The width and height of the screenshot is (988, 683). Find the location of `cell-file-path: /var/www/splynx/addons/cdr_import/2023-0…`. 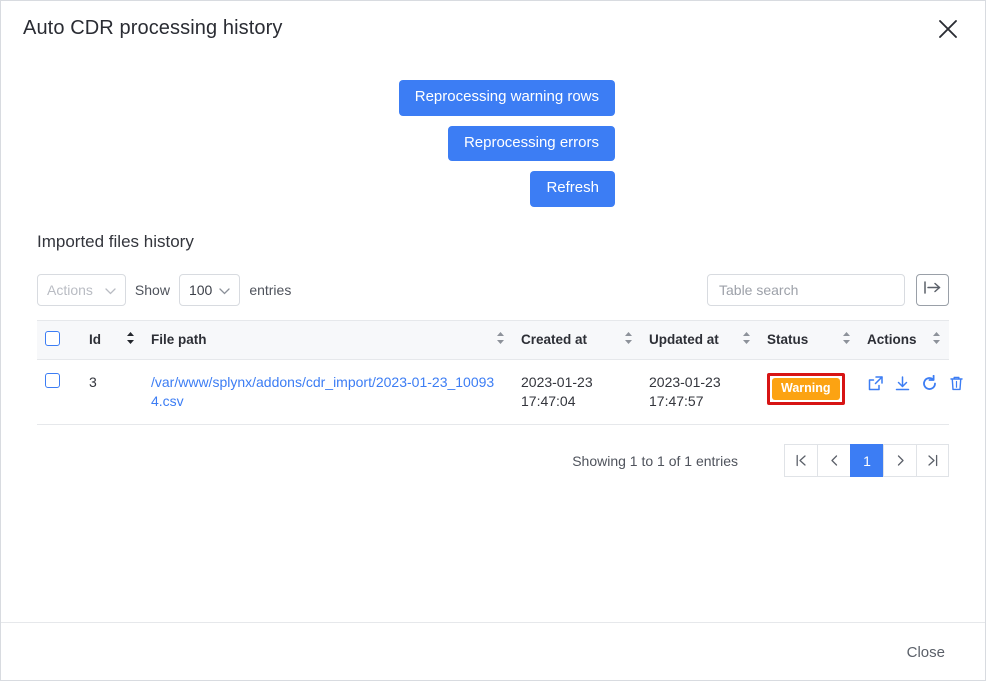

cell-file-path: /var/www/splynx/addons/cdr_import/2023-0… is located at coordinates (328, 392).